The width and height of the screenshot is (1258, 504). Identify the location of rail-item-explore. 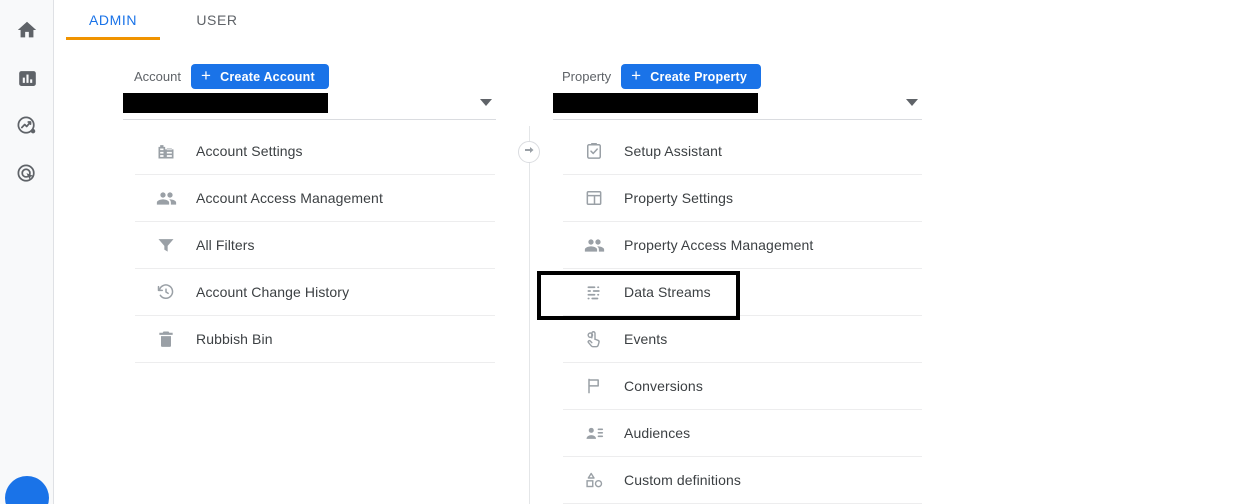
(27, 126).